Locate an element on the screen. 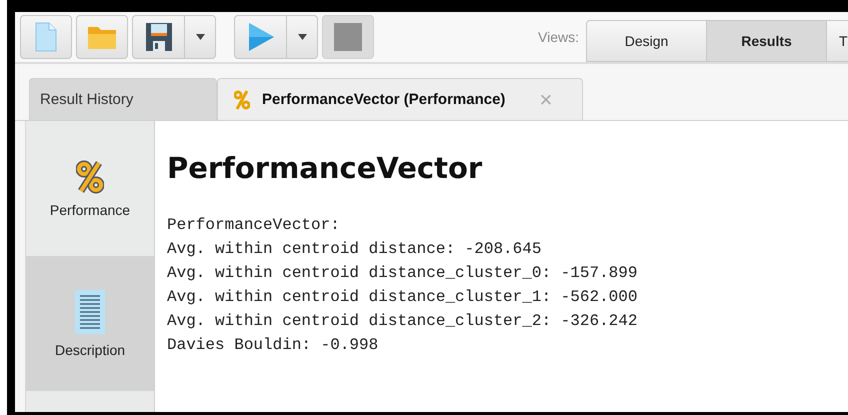 The width and height of the screenshot is (848, 415). result-tab: Result History is located at coordinates (123, 99).